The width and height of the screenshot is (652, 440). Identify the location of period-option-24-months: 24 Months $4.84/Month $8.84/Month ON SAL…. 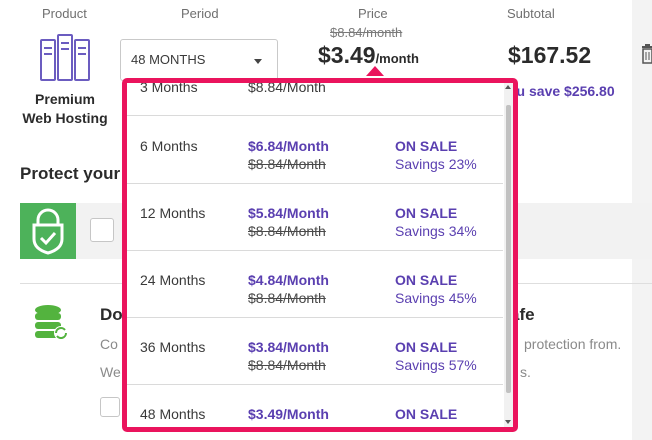
(315, 284).